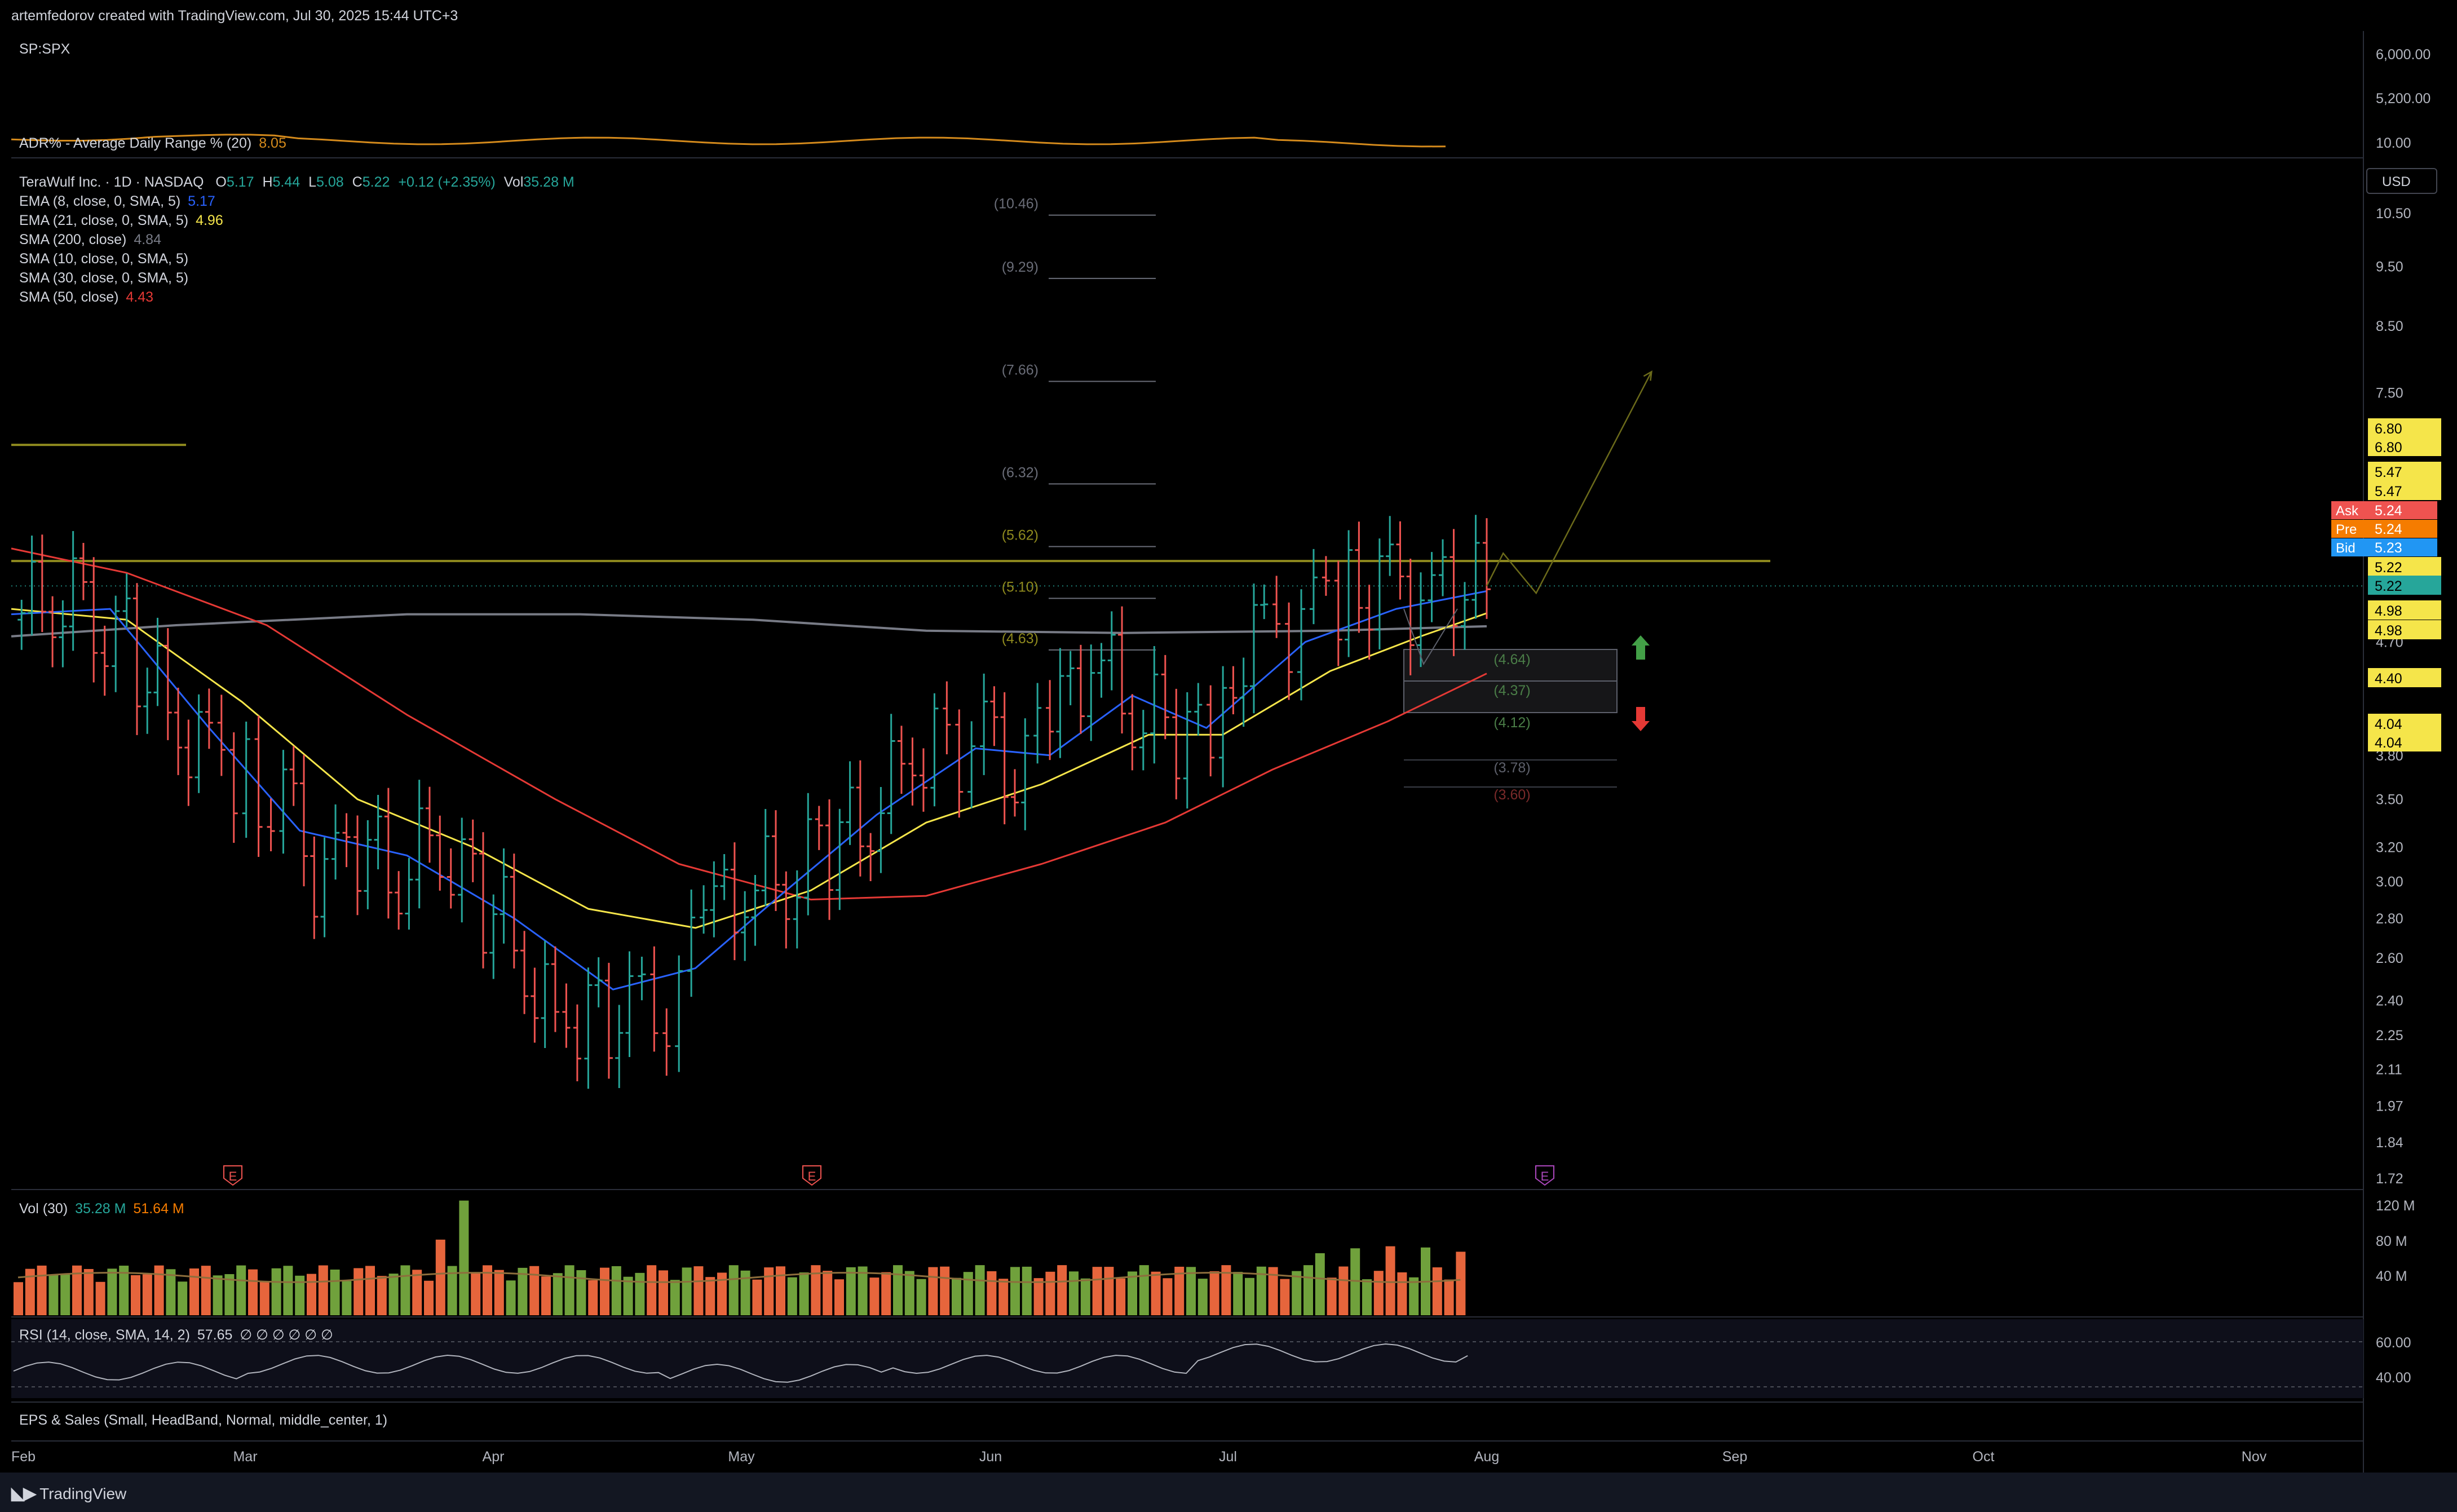 The image size is (2457, 1512). Describe the element at coordinates (2401, 181) in the screenshot. I see `currency-selector: USD` at that location.